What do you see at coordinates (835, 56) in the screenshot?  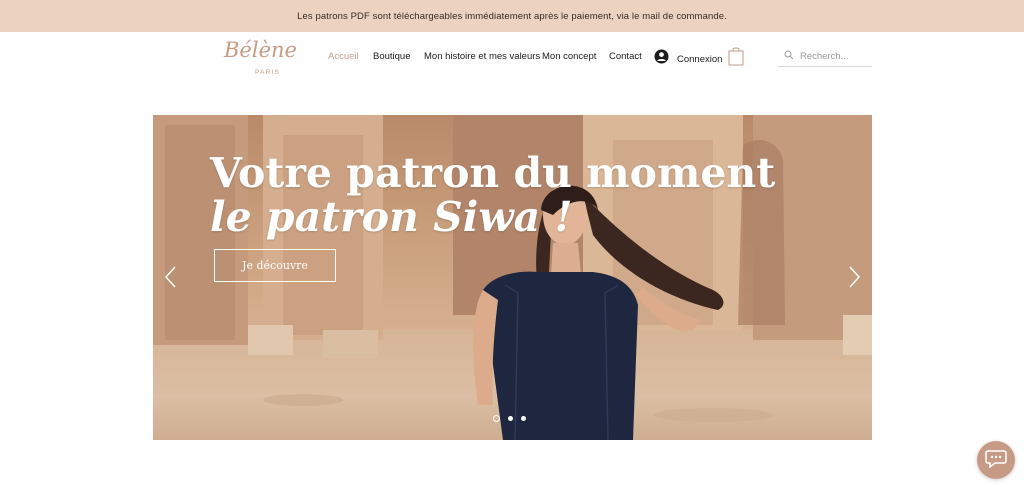 I see `search-input` at bounding box center [835, 56].